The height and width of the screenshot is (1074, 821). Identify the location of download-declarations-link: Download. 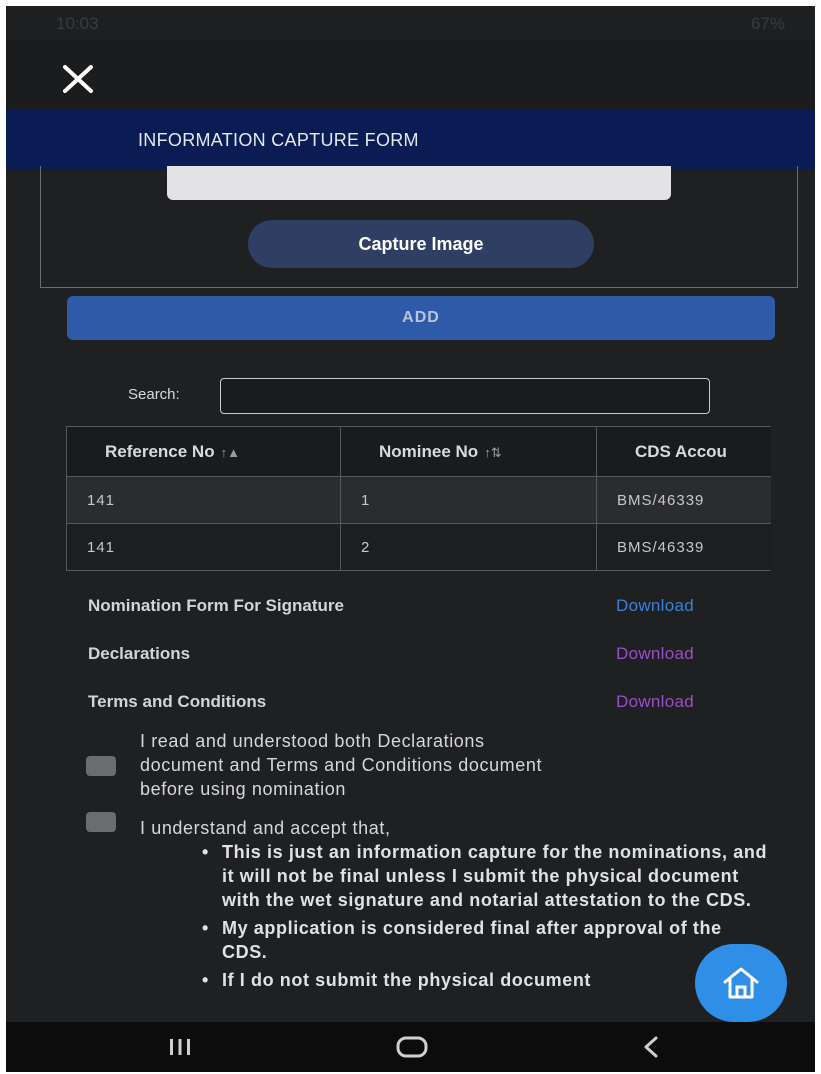
(655, 654).